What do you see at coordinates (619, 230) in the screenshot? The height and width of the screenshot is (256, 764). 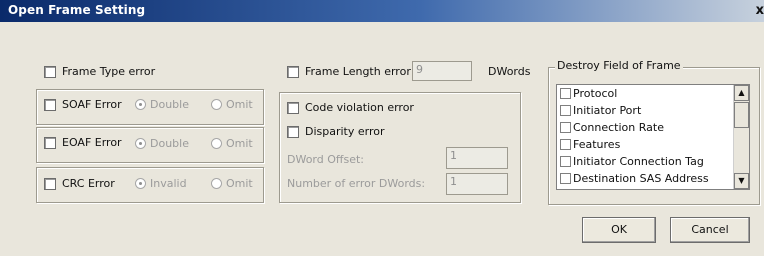 I see `ok-button: OK` at bounding box center [619, 230].